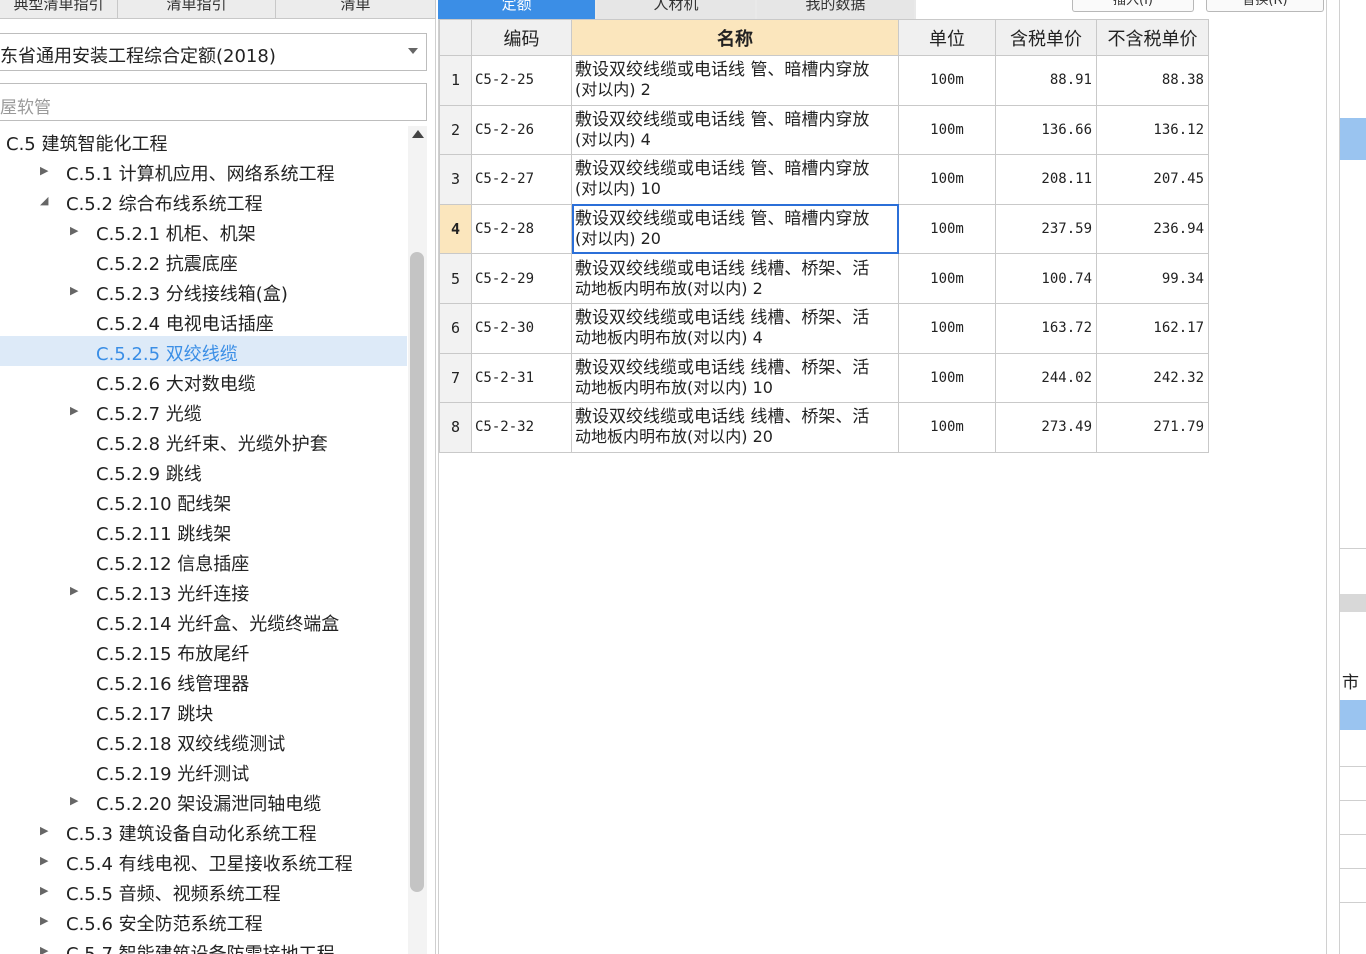 Image resolution: width=1366 pixels, height=954 pixels. Describe the element at coordinates (203, 561) in the screenshot. I see `tree-item: C.5.2.12 信息插座` at that location.